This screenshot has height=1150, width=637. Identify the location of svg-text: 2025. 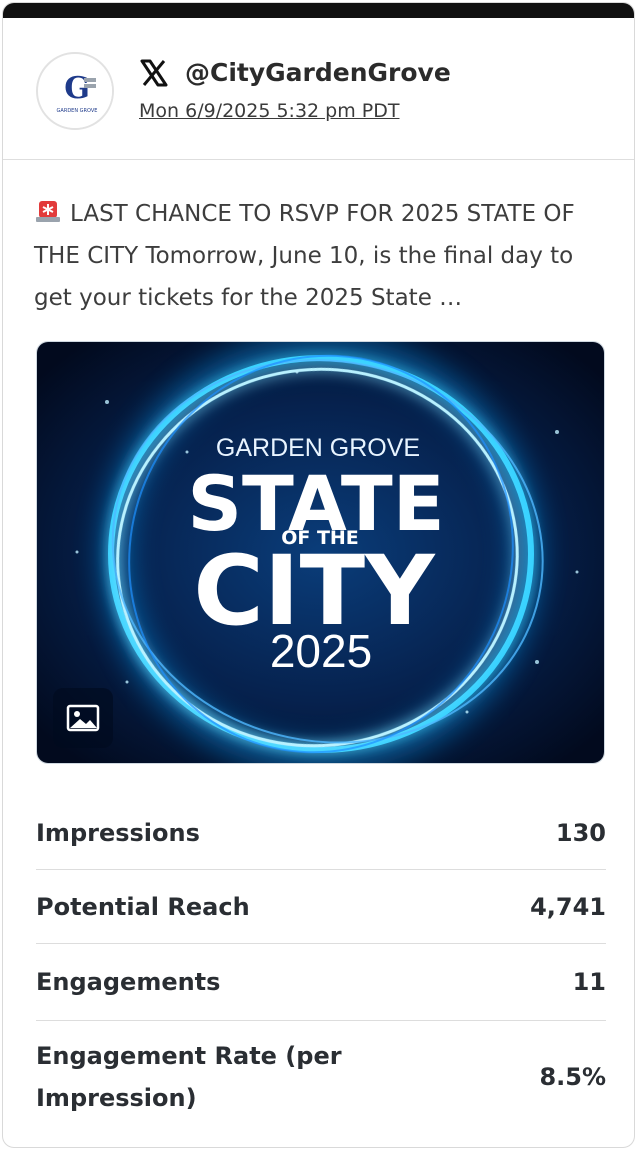
(321, 651).